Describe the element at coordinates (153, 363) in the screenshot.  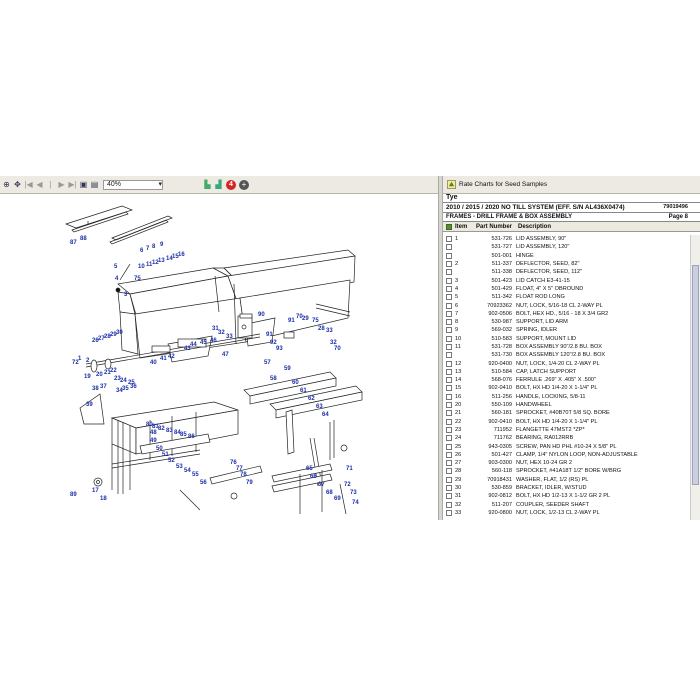
I see `callout-number: 40` at that location.